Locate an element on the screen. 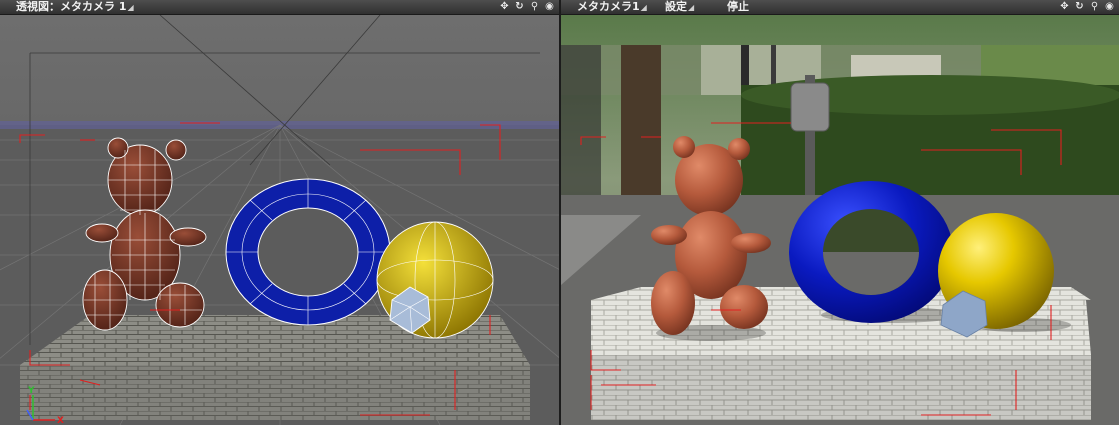 This screenshot has width=1119, height=425. settings-menu: 設定◢ is located at coordinates (679, 7).